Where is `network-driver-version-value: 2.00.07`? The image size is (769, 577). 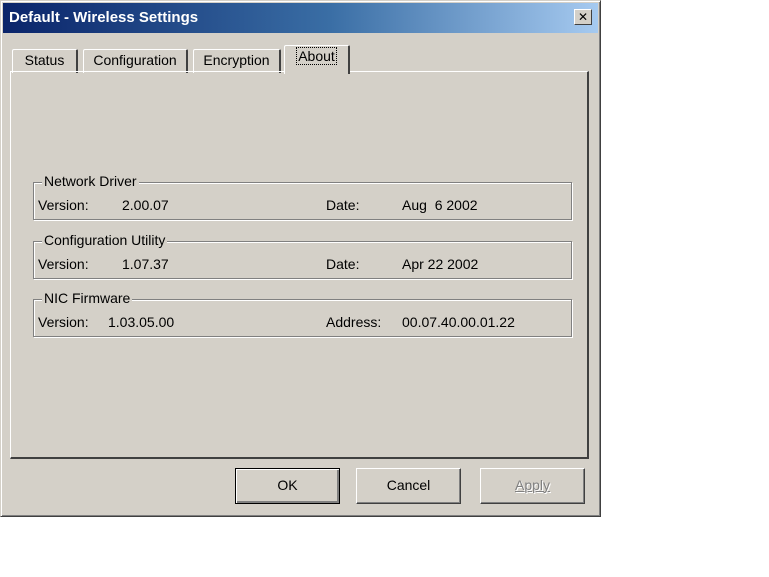
network-driver-version-value: 2.00.07 is located at coordinates (145, 205).